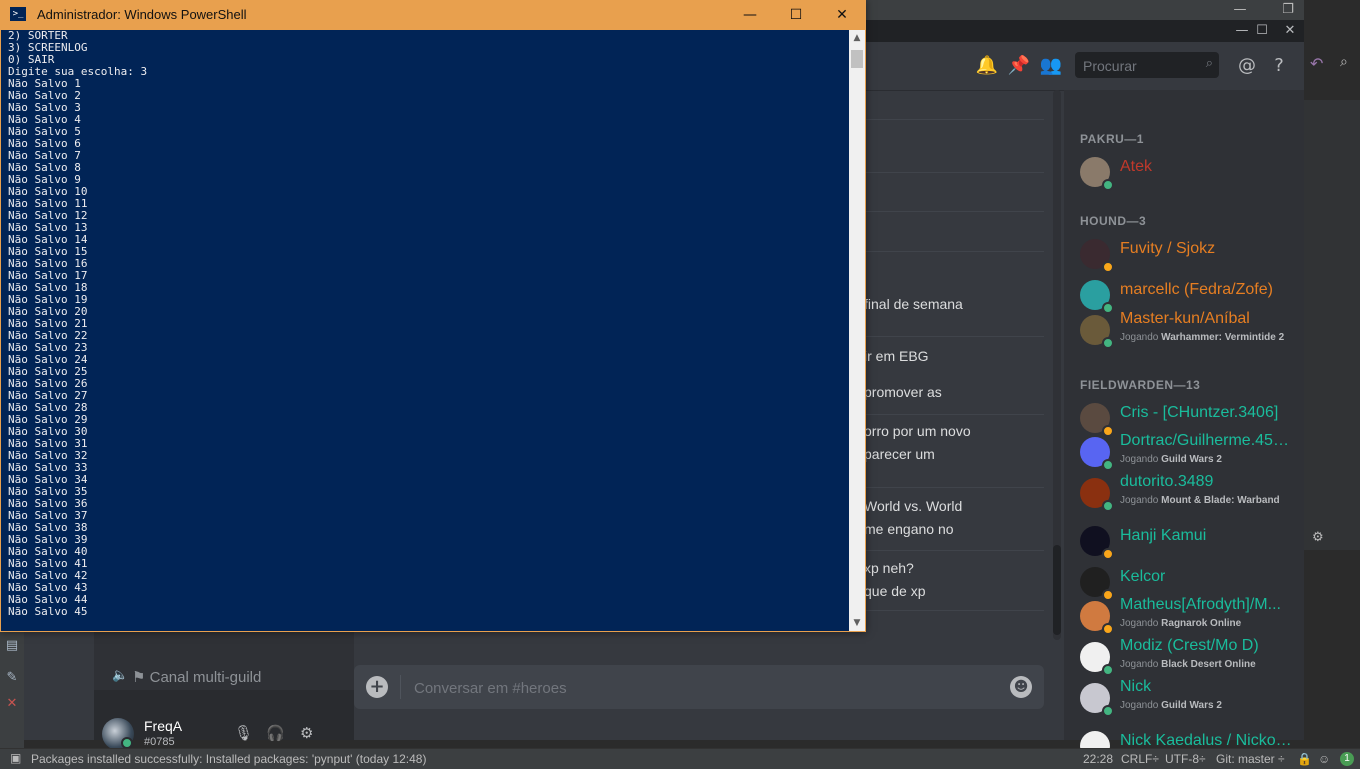 Image resolution: width=1360 pixels, height=769 pixels. What do you see at coordinates (987, 66) in the screenshot?
I see `bell-icon: 🔔` at bounding box center [987, 66].